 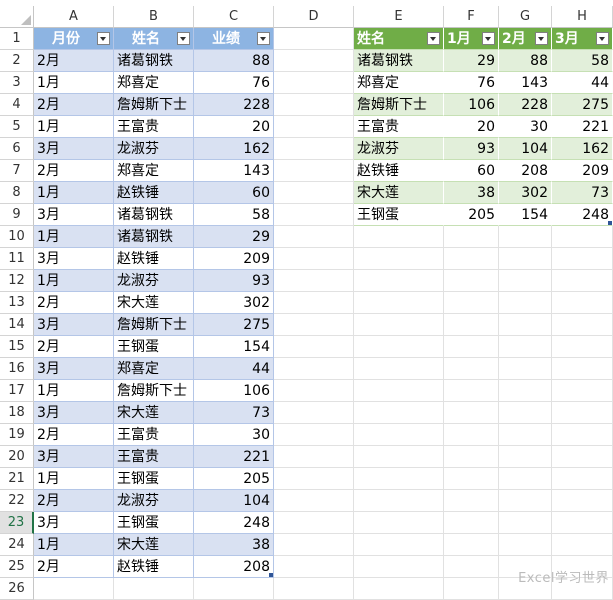 I want to click on row-header-18: 18, so click(x=17, y=413).